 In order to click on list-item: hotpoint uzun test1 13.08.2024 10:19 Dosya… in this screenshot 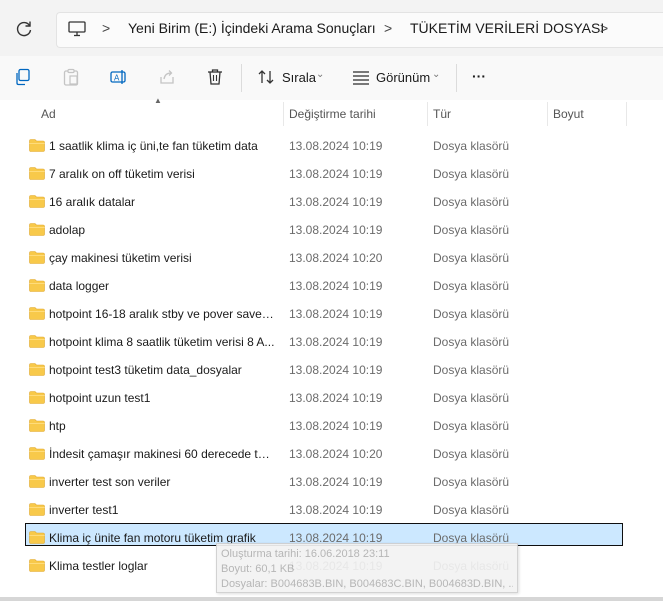, I will do `click(331, 396)`.